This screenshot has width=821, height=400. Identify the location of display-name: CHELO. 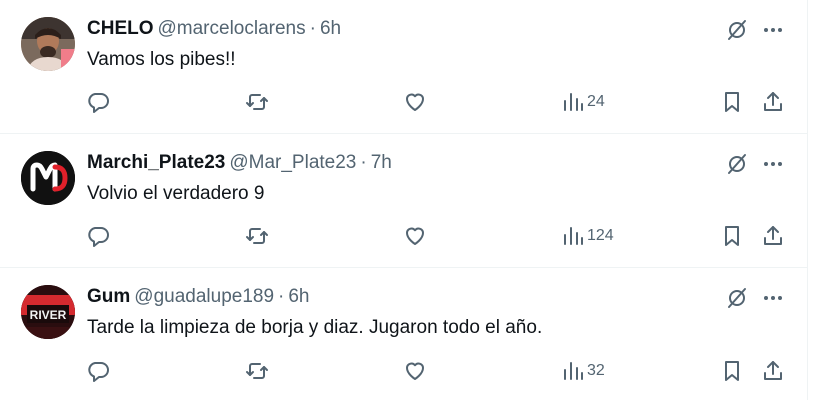
(120, 28).